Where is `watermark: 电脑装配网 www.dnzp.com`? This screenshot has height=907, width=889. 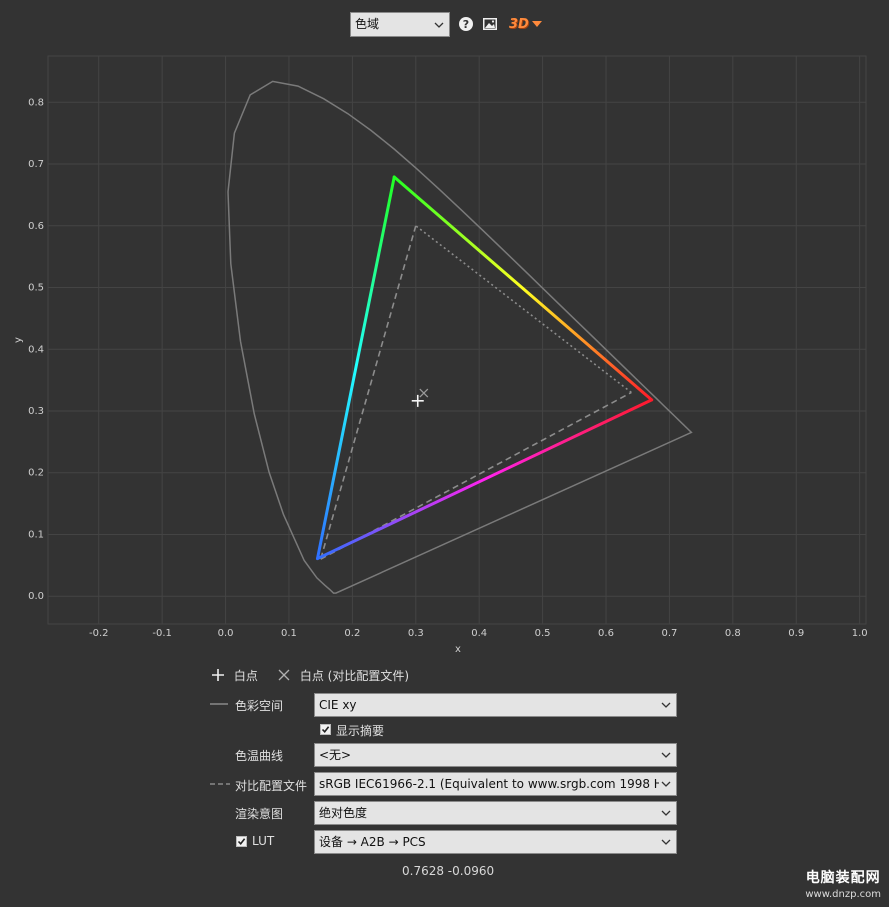
watermark: 电脑装配网 www.dnzp.com is located at coordinates (843, 883).